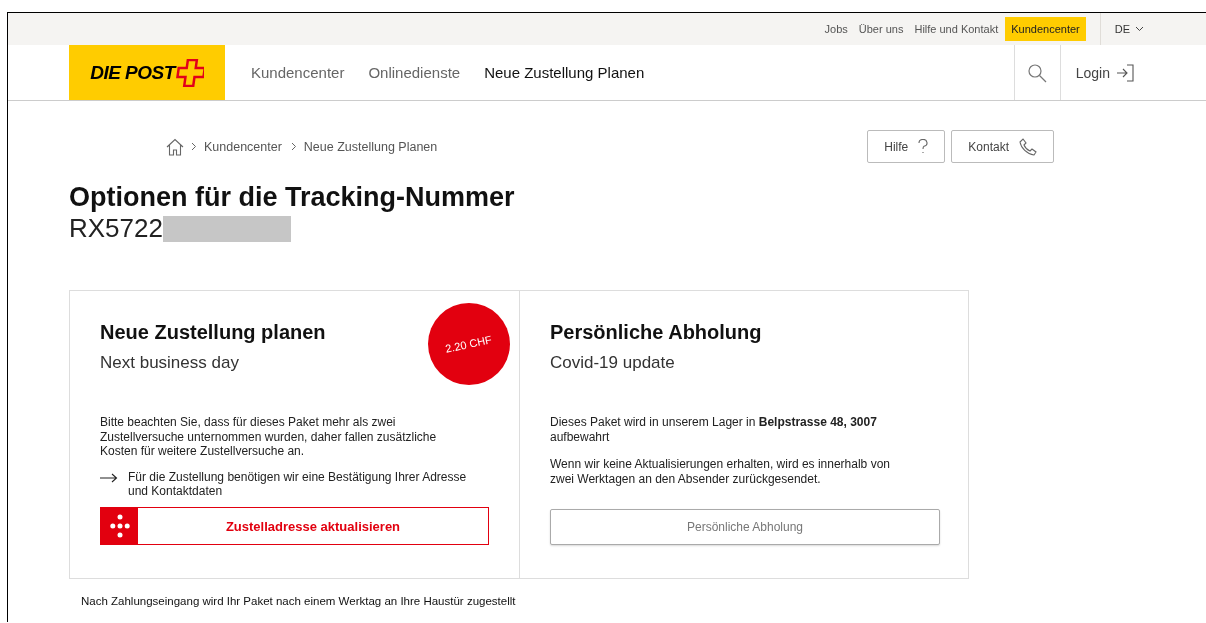 This screenshot has width=1206, height=623. I want to click on page-title: Optionen für die Tracking-Nummer, so click(292, 197).